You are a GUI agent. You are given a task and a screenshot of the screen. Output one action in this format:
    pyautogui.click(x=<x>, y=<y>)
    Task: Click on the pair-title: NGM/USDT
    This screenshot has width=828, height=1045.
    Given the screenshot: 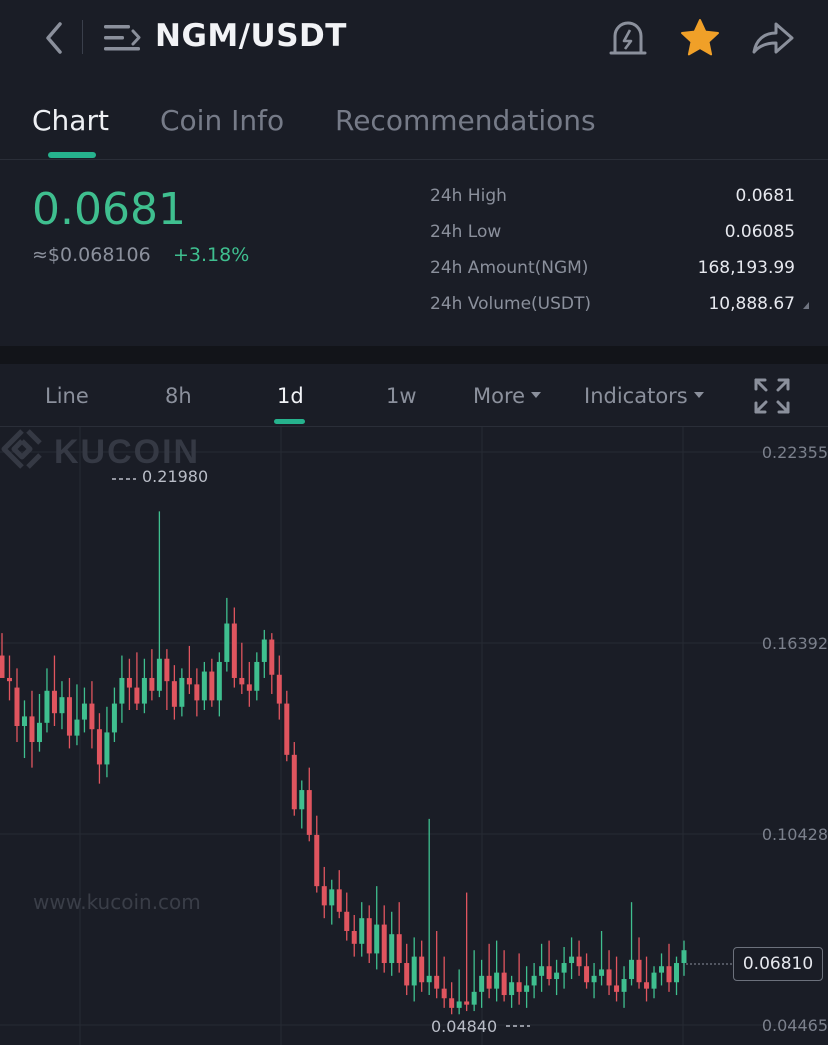 What is the action you would take?
    pyautogui.click(x=251, y=36)
    